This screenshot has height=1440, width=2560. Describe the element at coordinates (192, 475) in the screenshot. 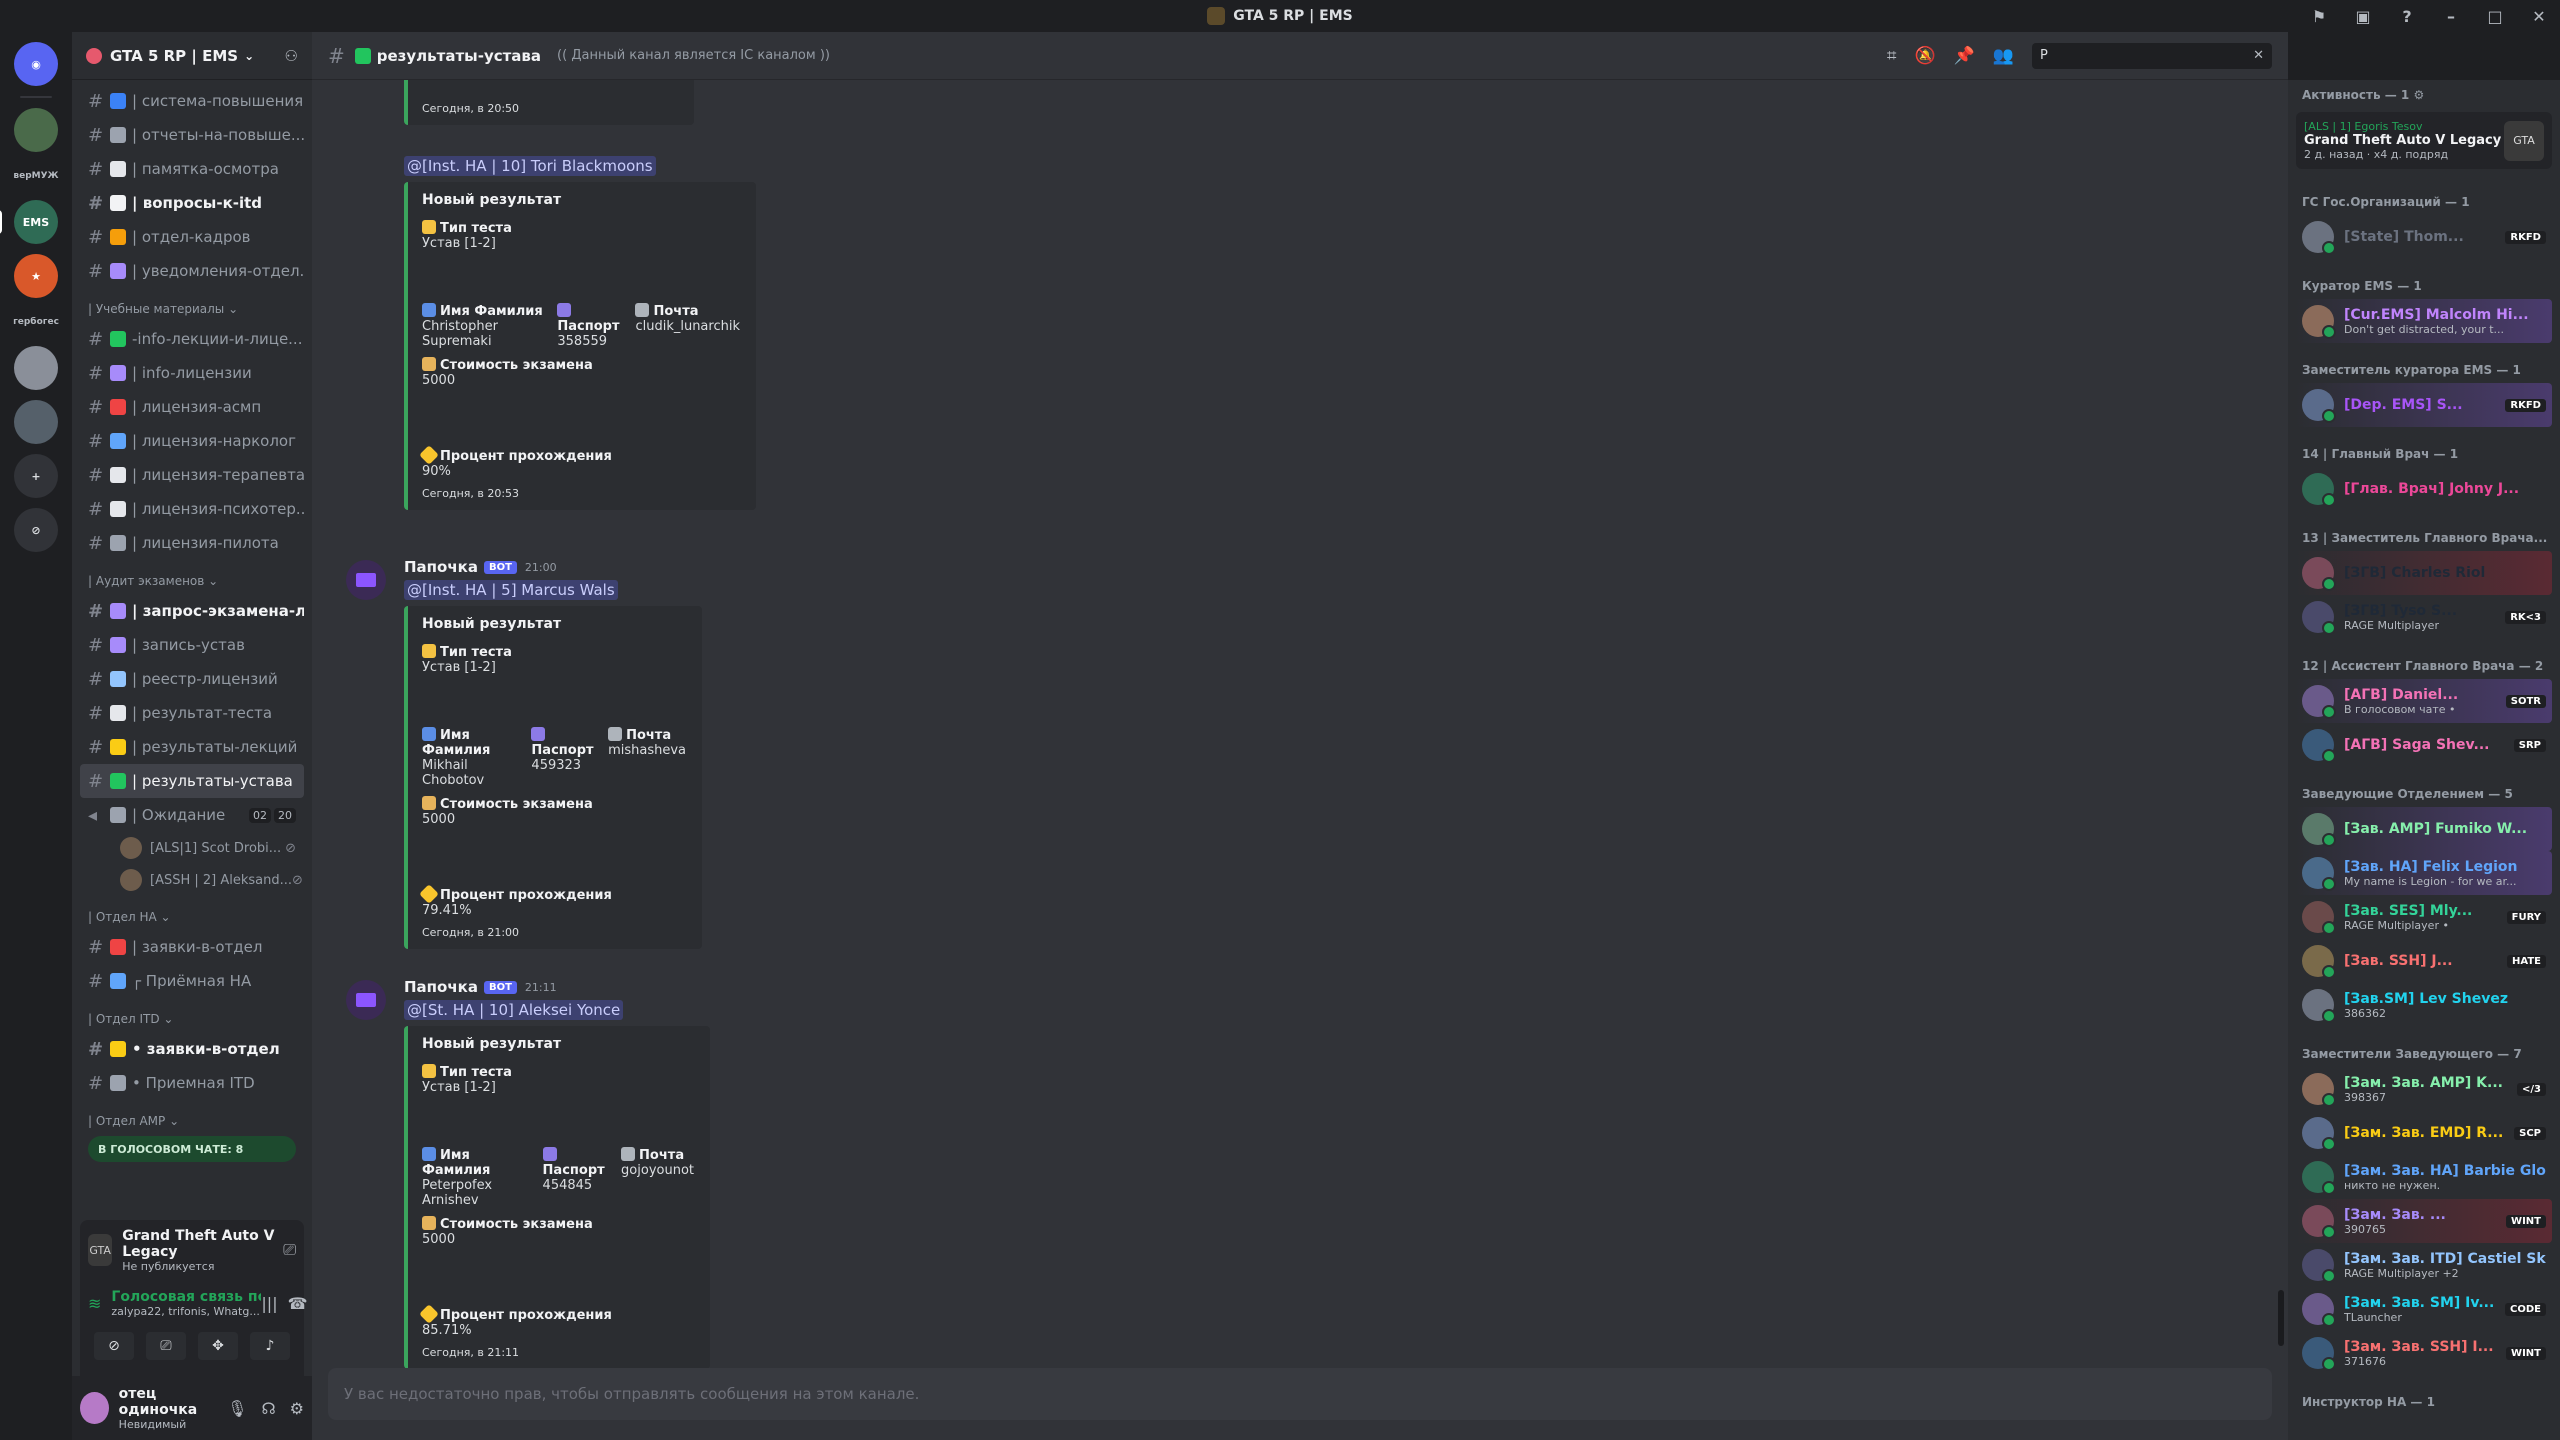

I see `channel-item: # | лицензия-терапевта` at that location.